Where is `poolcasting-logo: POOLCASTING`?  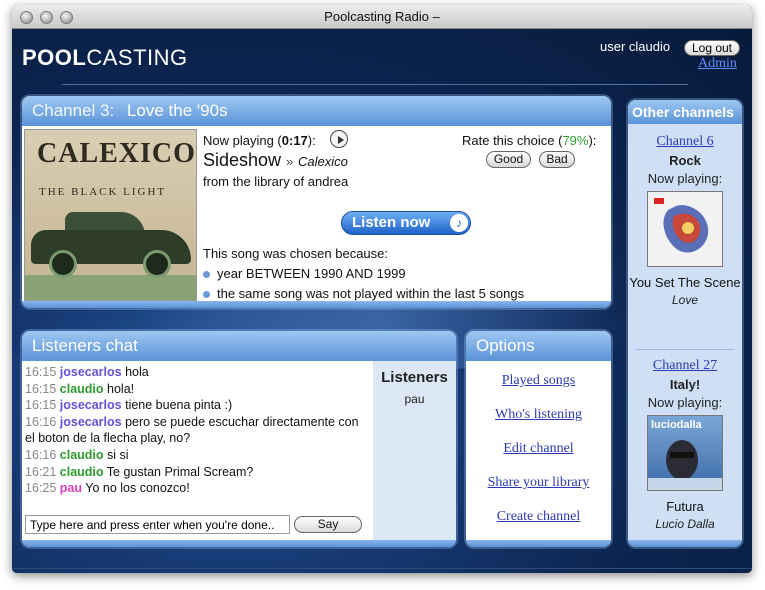
poolcasting-logo: POOLCASTING is located at coordinates (105, 57).